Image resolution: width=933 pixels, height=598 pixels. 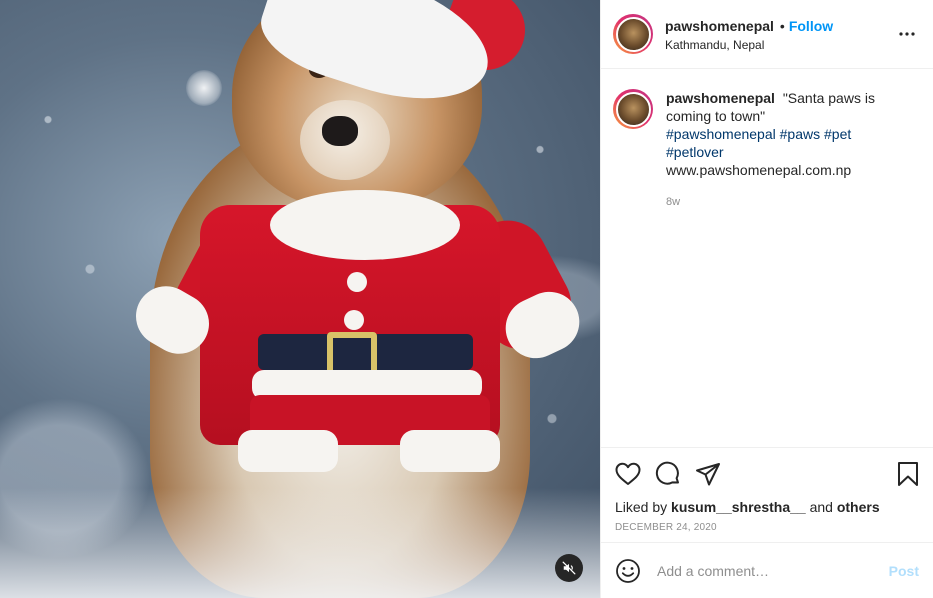 What do you see at coordinates (708, 474) in the screenshot?
I see `send-icon` at bounding box center [708, 474].